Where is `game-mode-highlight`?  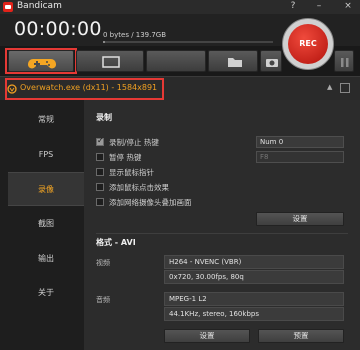 game-mode-highlight is located at coordinates (41, 61).